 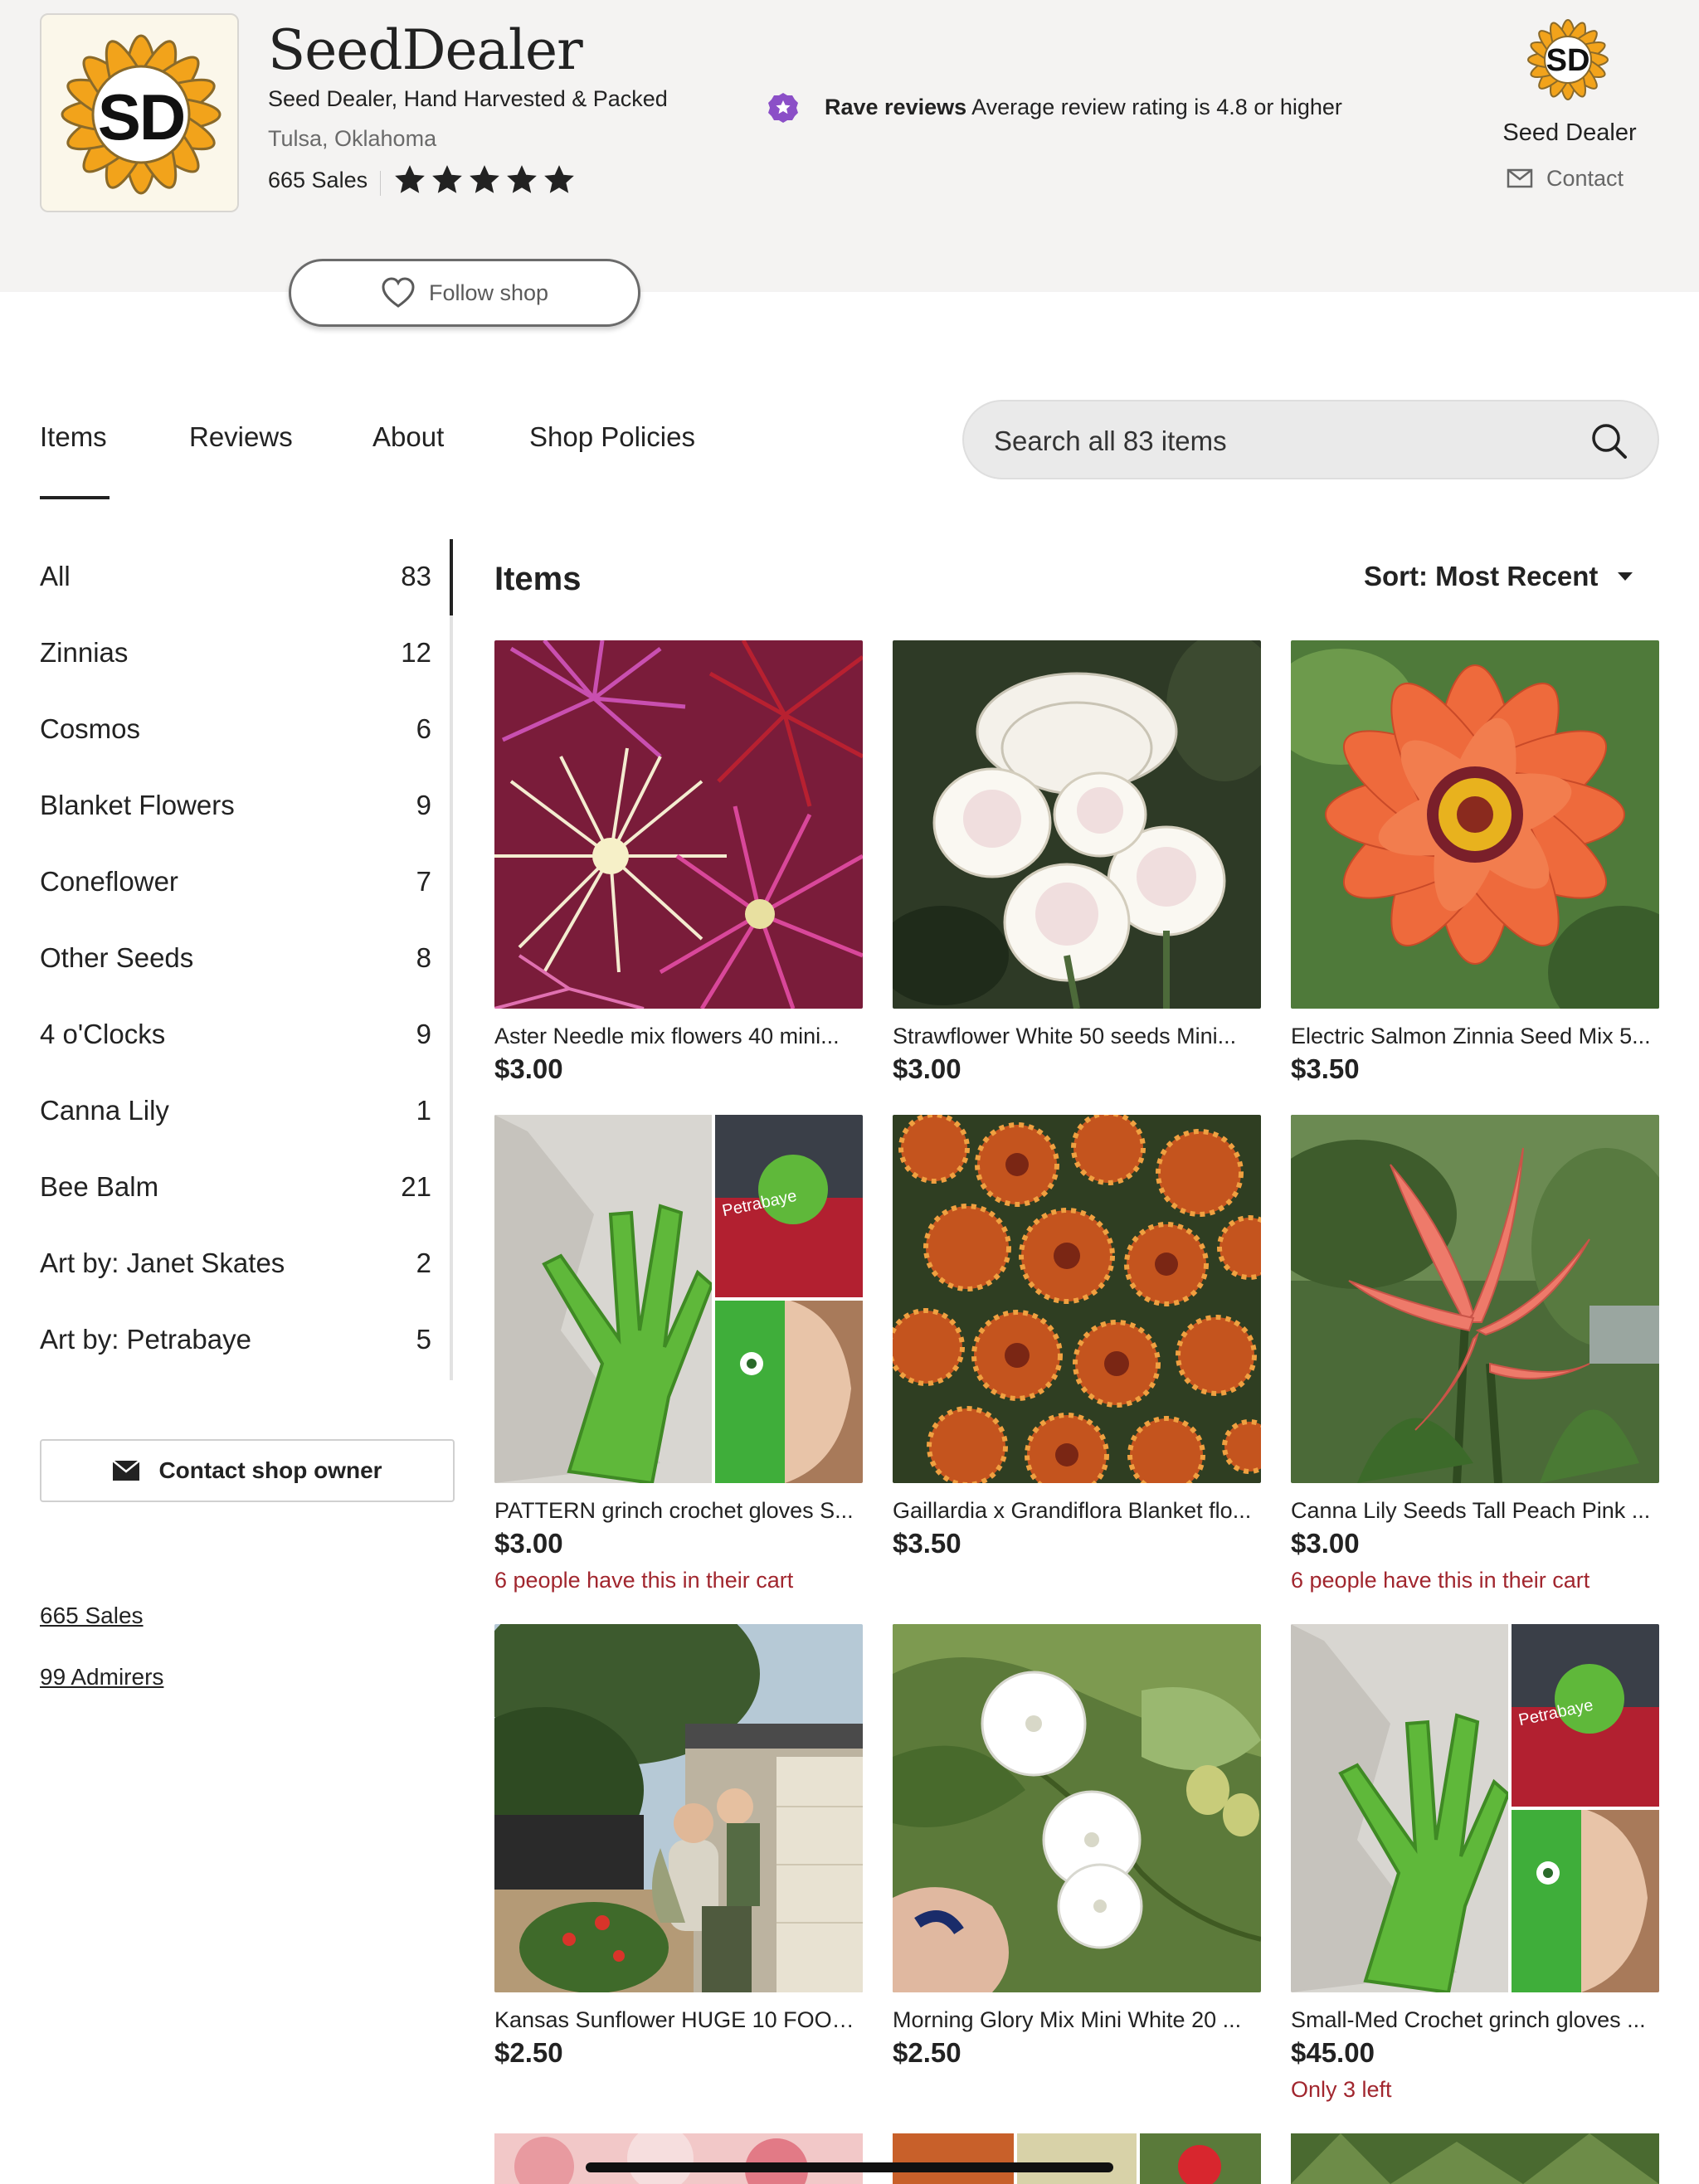 I want to click on category-label: Other Seeds, so click(x=117, y=957).